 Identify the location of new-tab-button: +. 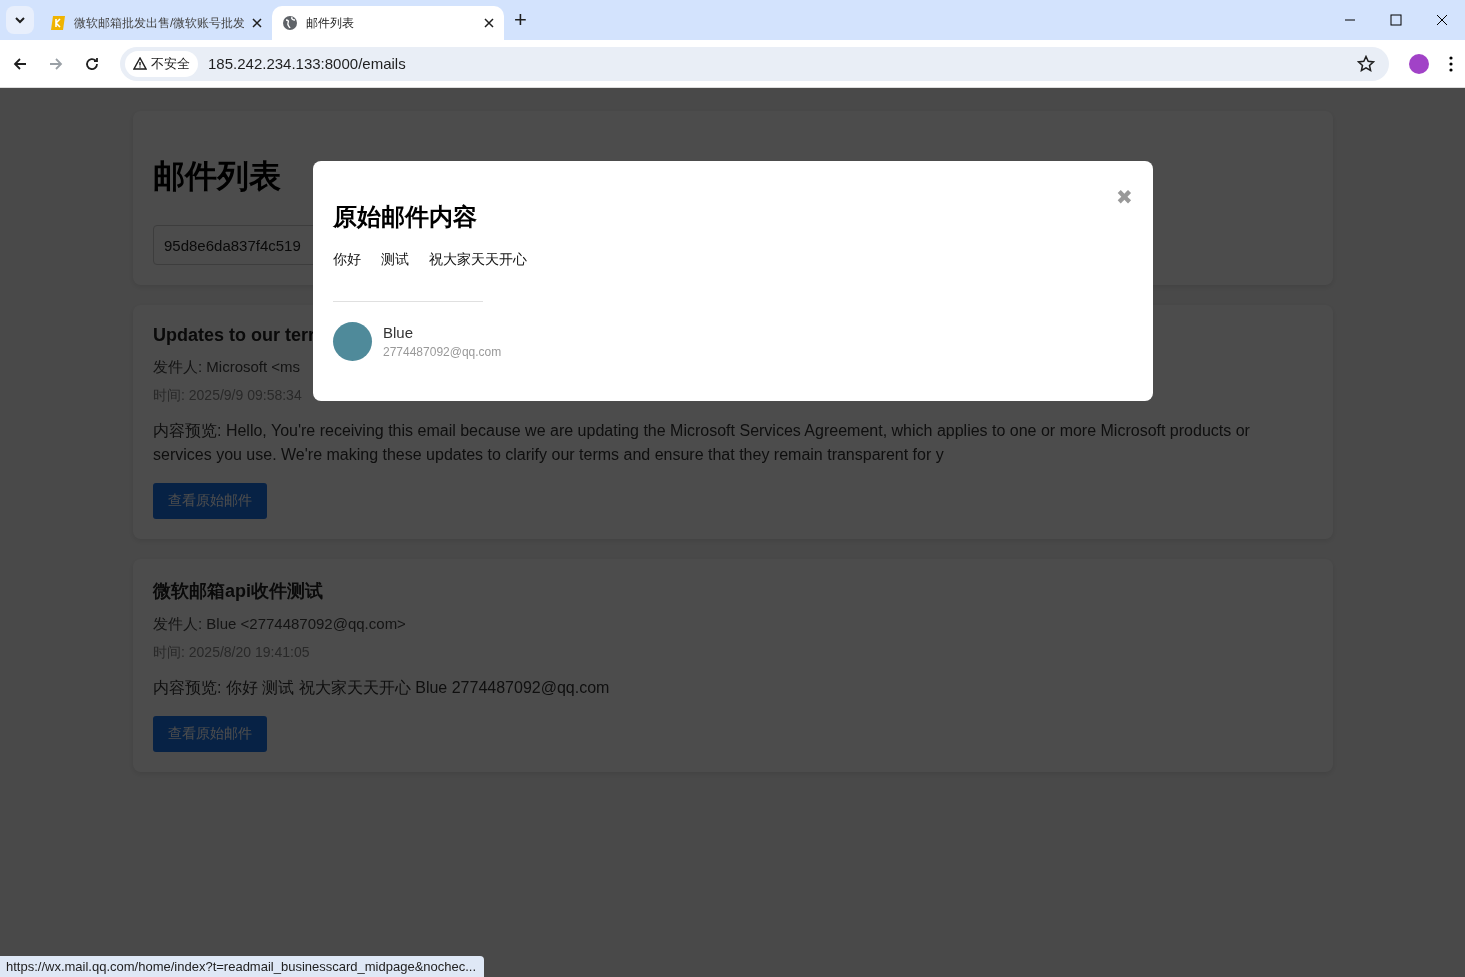
(520, 20).